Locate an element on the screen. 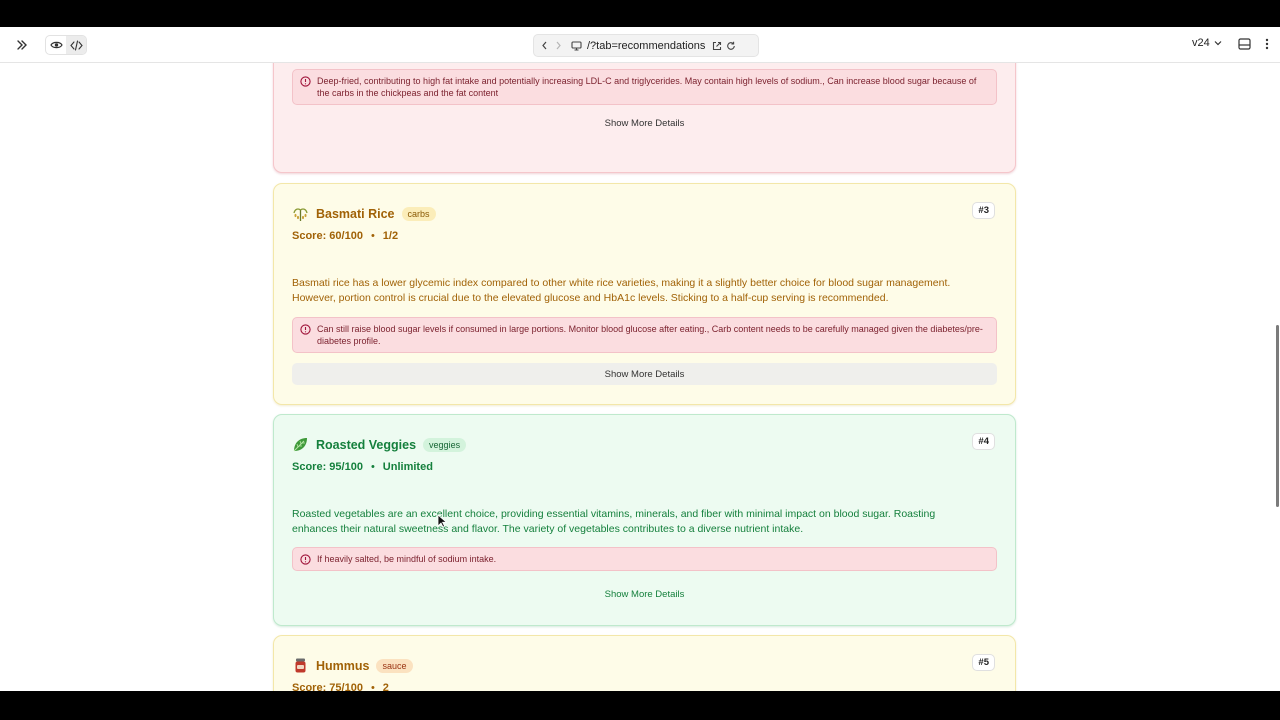 The width and height of the screenshot is (1280, 720). card-header: Roasted Veggies veggies is located at coordinates (379, 444).